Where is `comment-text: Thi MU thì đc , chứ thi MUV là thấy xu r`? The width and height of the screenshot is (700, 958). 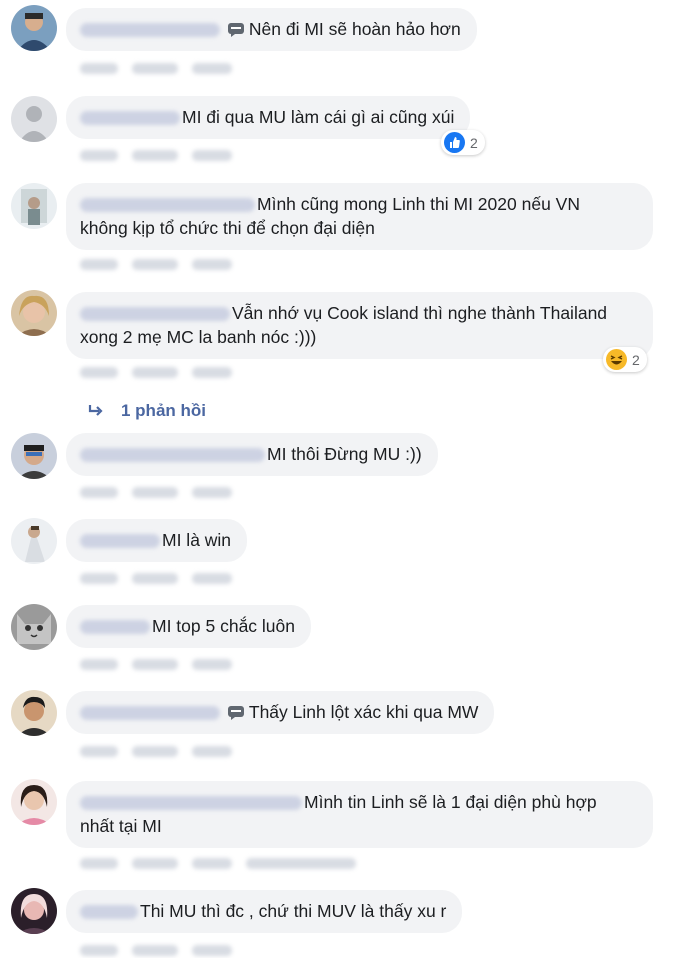
comment-text: Thi MU thì đc , chứ thi MUV là thấy xu r is located at coordinates (293, 911).